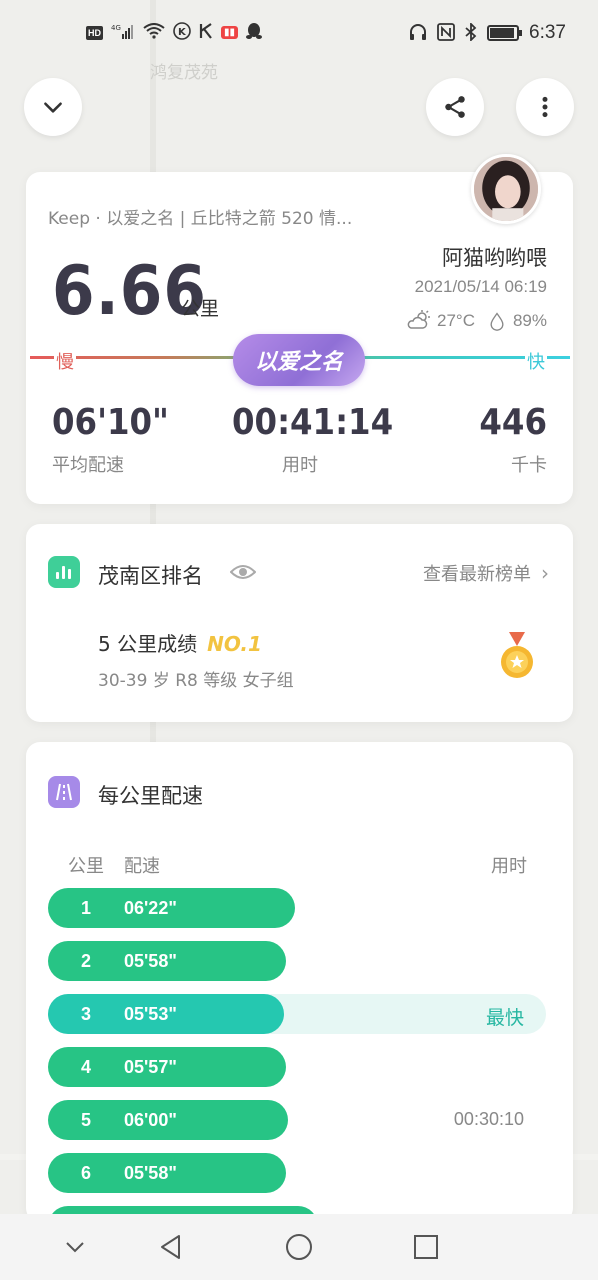 This screenshot has height=1280, width=598. What do you see at coordinates (299, 35) in the screenshot?
I see `status-bar: HD 4G K ▮▮ 6:37` at bounding box center [299, 35].